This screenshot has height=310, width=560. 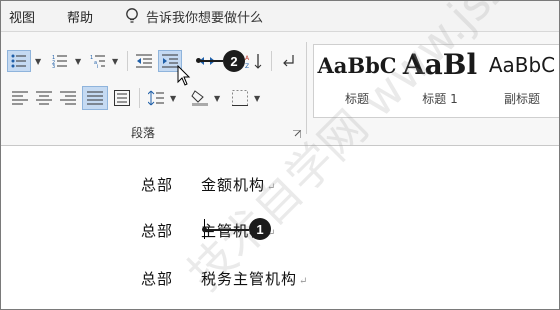 What do you see at coordinates (247, 58) in the screenshot?
I see `svg-text: A` at bounding box center [247, 58].